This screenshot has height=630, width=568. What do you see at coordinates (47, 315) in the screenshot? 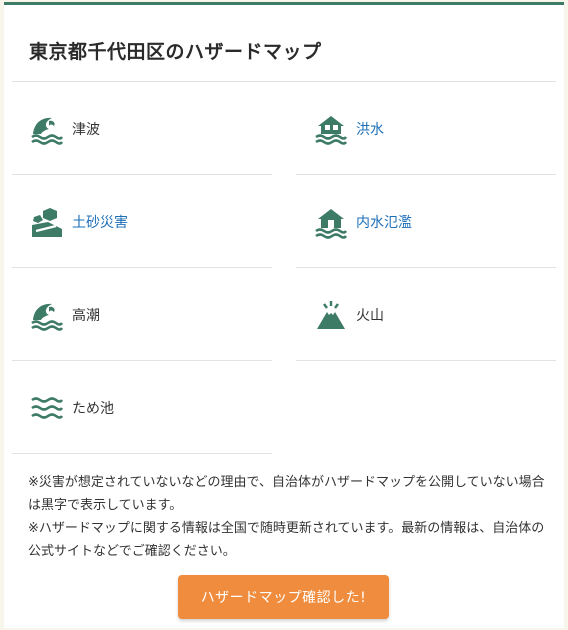
I see `storm-surge-icon` at bounding box center [47, 315].